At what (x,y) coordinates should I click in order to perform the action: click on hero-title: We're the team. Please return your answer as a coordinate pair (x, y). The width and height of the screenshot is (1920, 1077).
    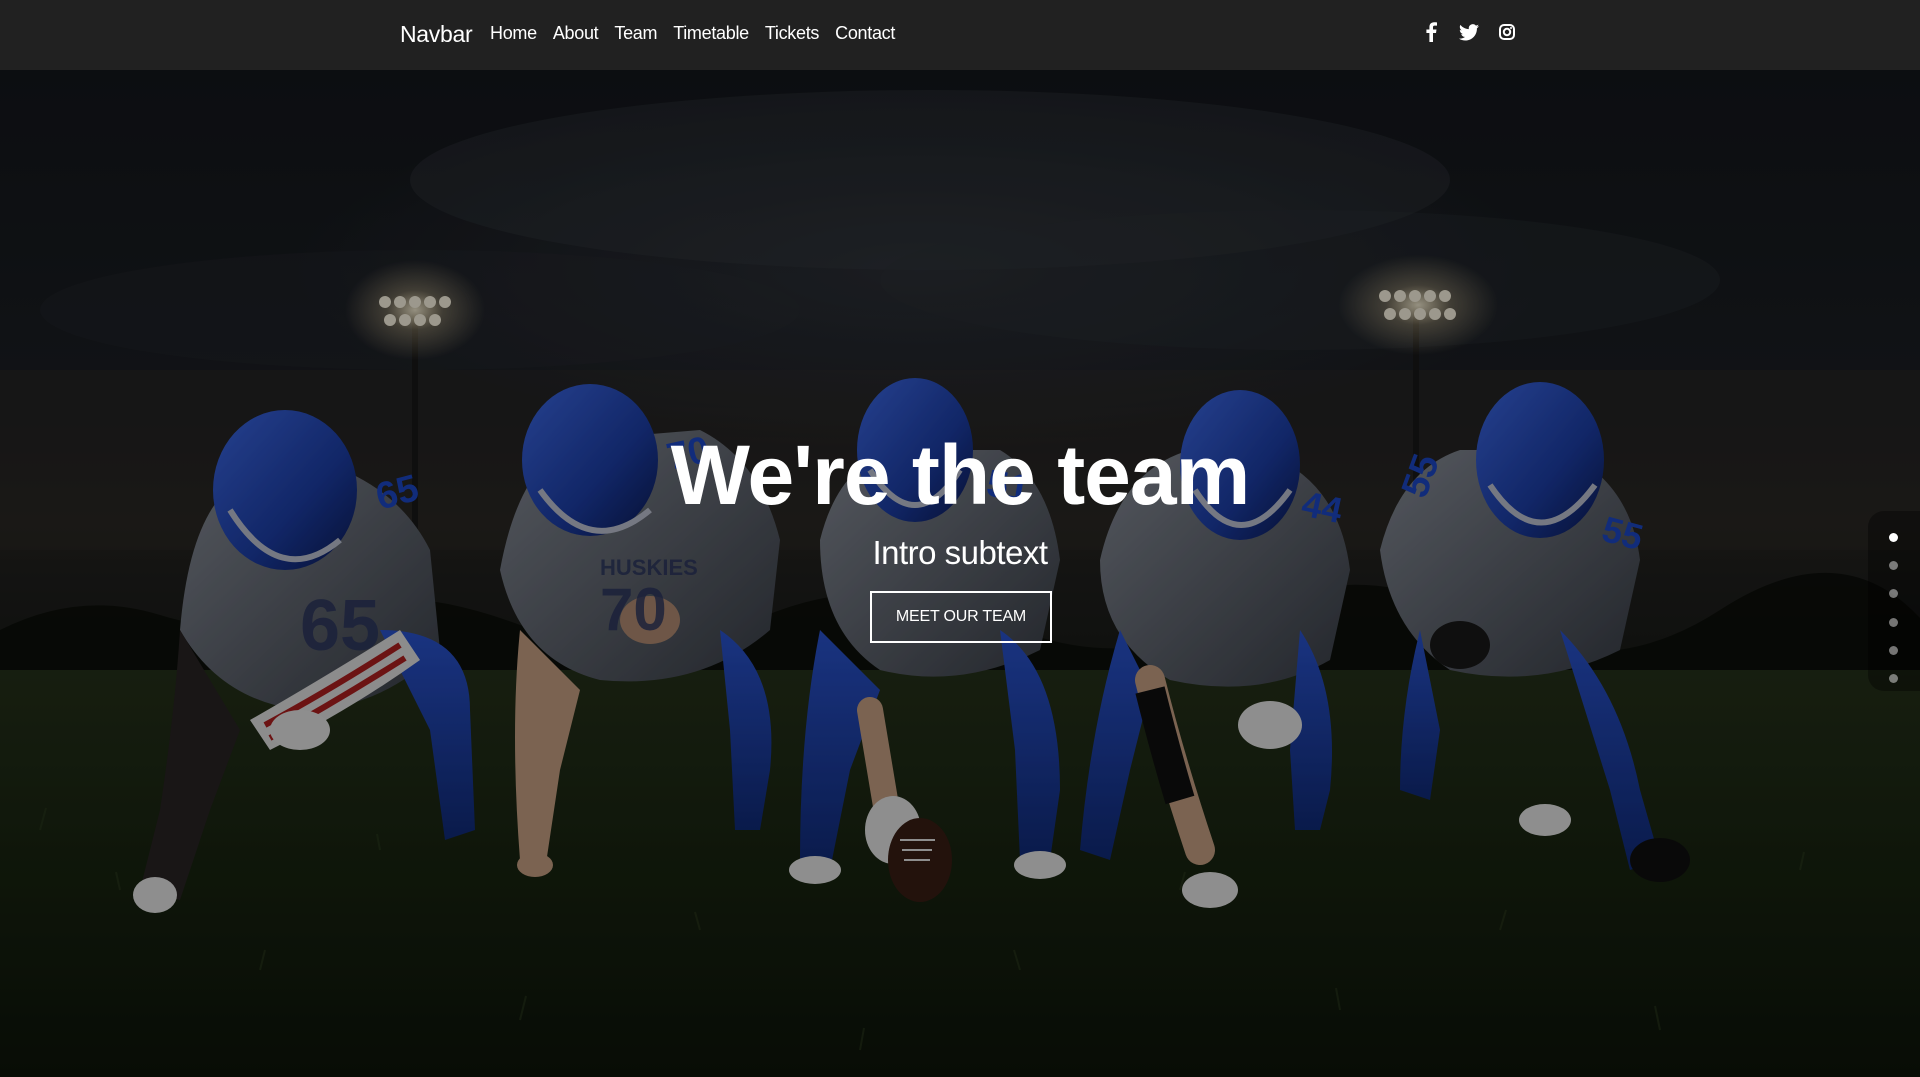
    Looking at the image, I should click on (960, 475).